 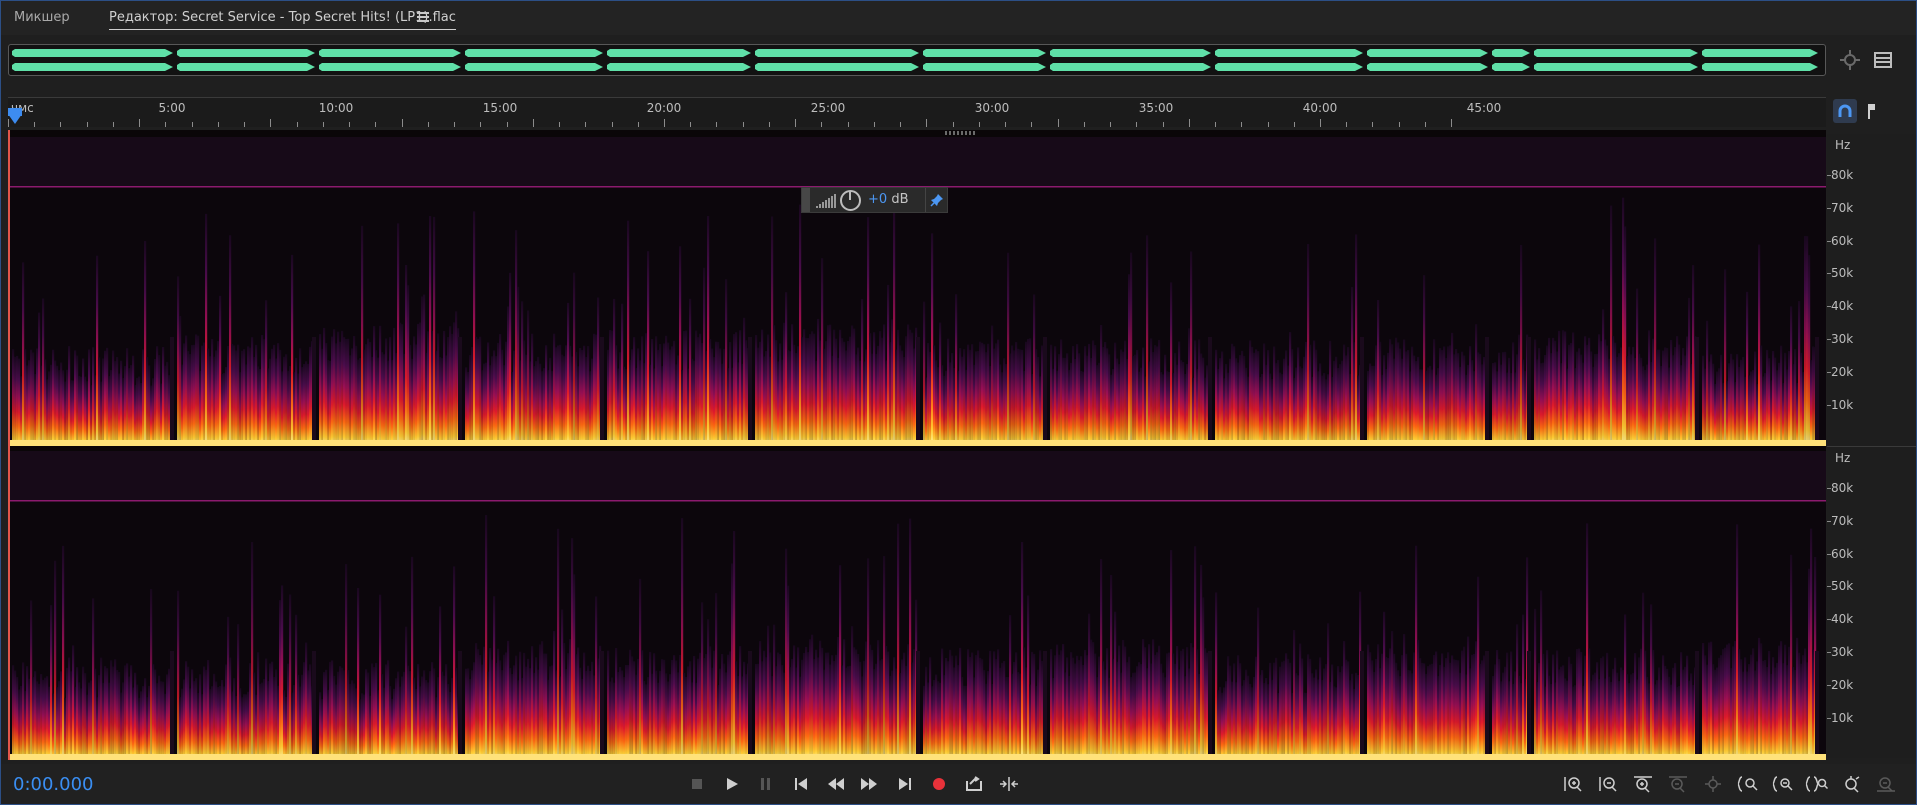 What do you see at coordinates (1748, 784) in the screenshot?
I see `zoom-to-selection-icon` at bounding box center [1748, 784].